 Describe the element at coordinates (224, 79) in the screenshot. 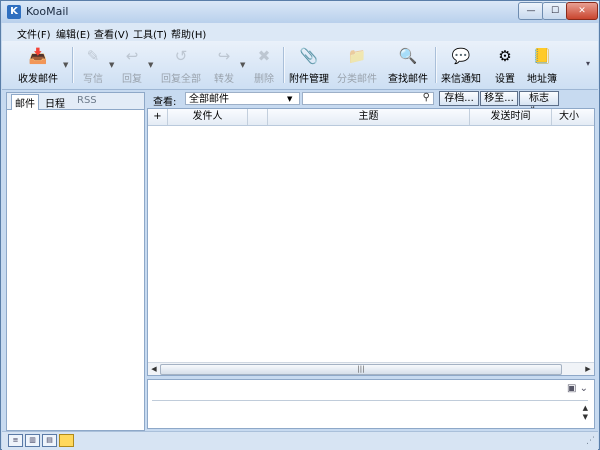

I see `forward-label: 转发` at that location.